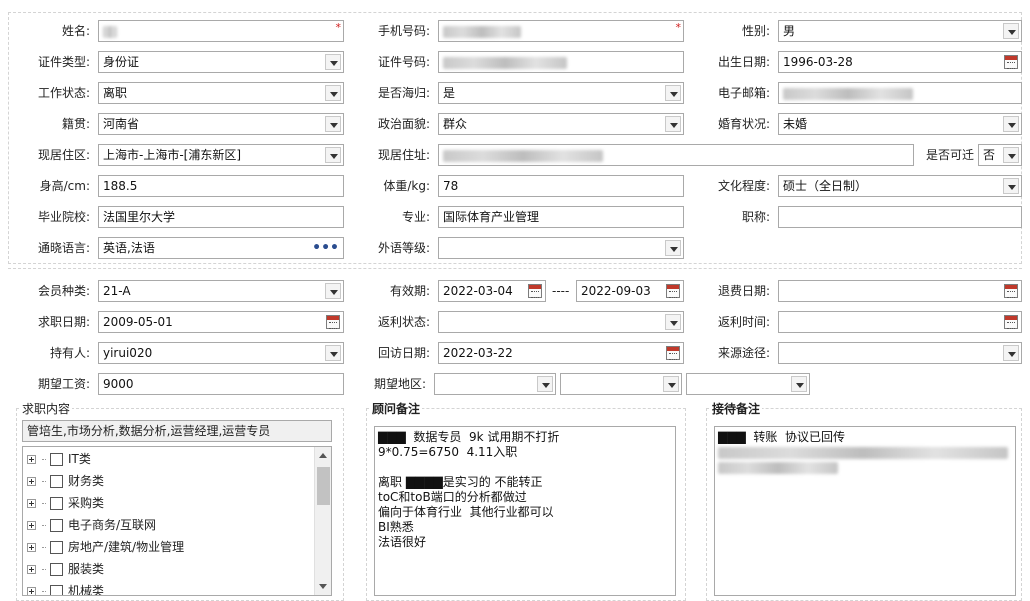 This screenshot has height=601, width=1030. What do you see at coordinates (403, 248) in the screenshot?
I see `foreign-level-label: 外语等级:` at bounding box center [403, 248].